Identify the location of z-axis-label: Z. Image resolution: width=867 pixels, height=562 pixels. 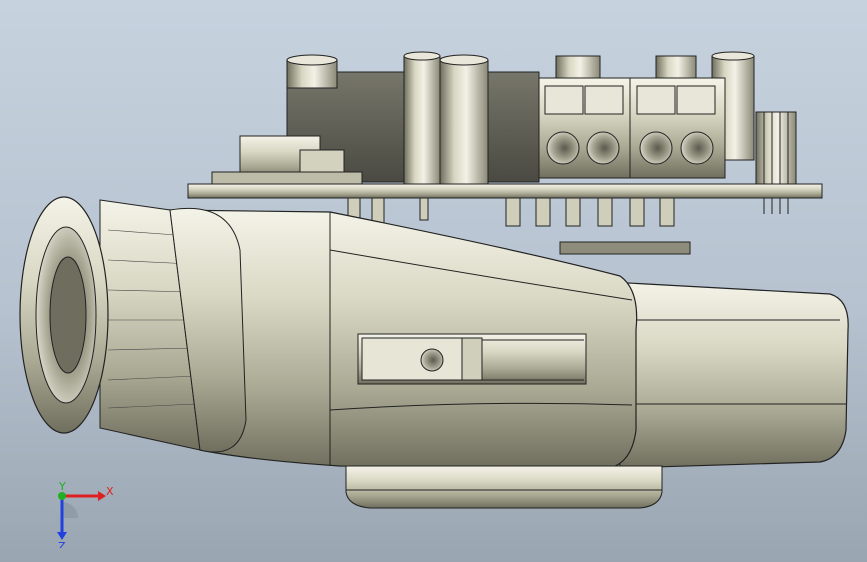
(62, 544).